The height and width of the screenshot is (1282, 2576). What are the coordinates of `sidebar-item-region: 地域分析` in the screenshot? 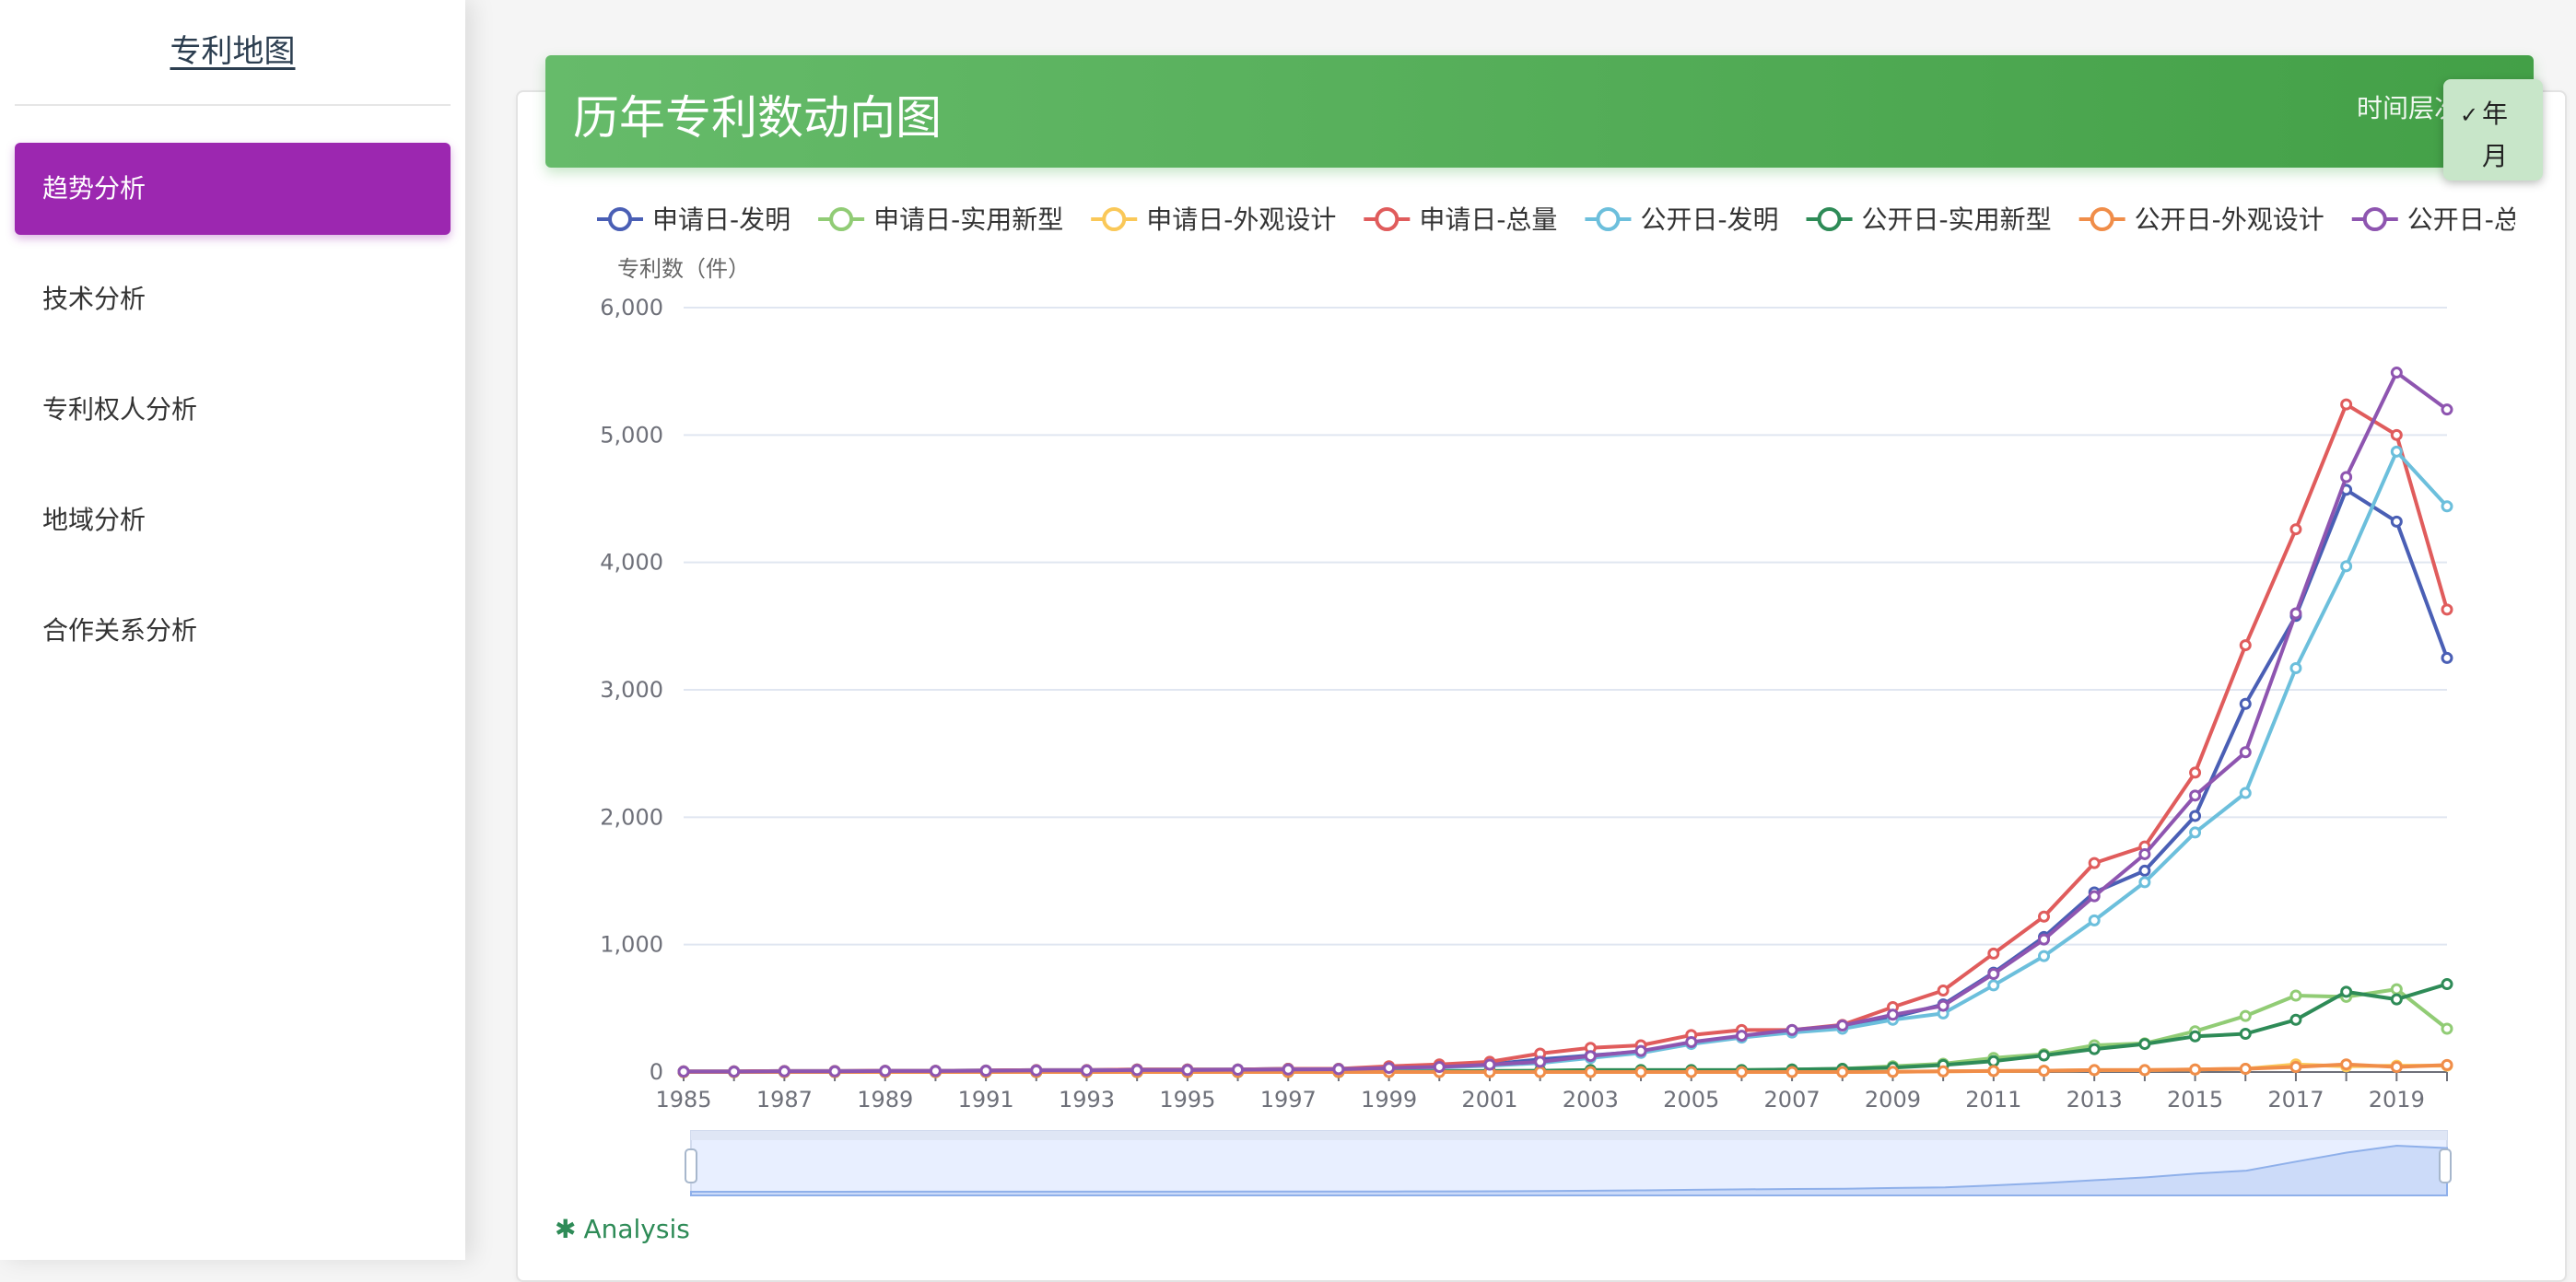 It's located at (233, 520).